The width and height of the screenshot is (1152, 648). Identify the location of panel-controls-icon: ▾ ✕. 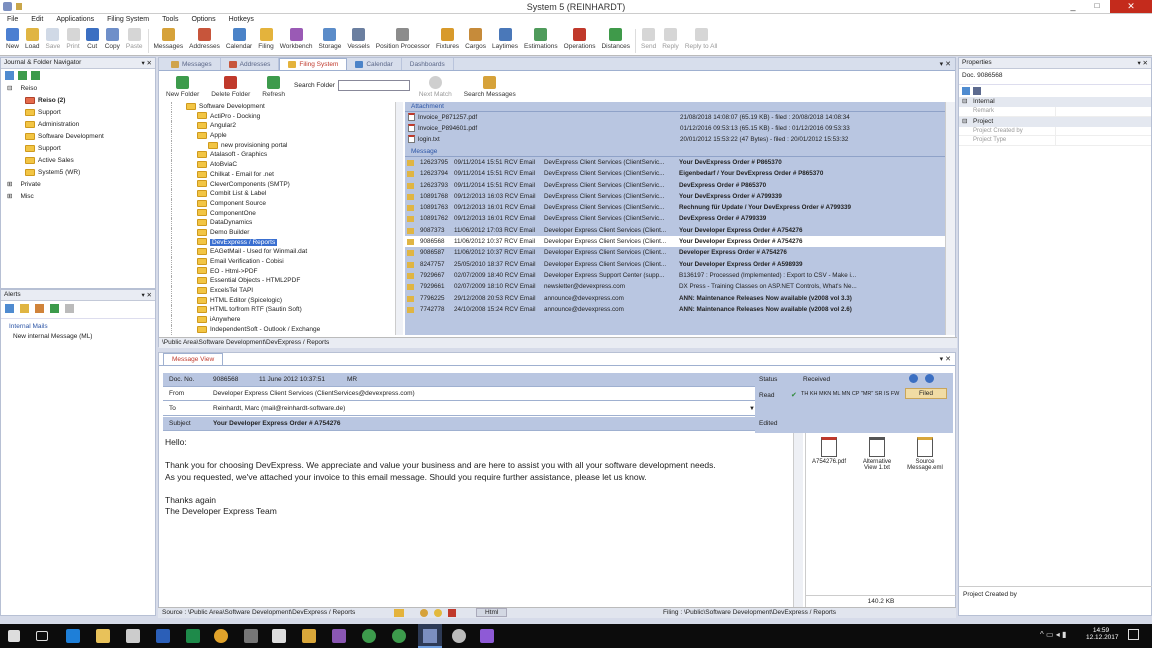
(146, 63).